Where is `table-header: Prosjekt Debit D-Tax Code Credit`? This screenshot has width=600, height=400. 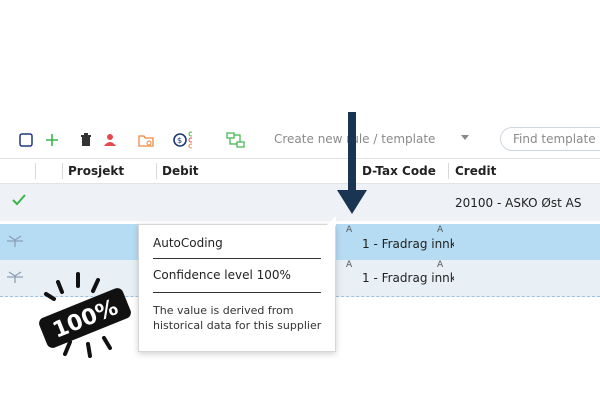
table-header: Prosjekt Debit D-Tax Code Credit is located at coordinates (300, 171).